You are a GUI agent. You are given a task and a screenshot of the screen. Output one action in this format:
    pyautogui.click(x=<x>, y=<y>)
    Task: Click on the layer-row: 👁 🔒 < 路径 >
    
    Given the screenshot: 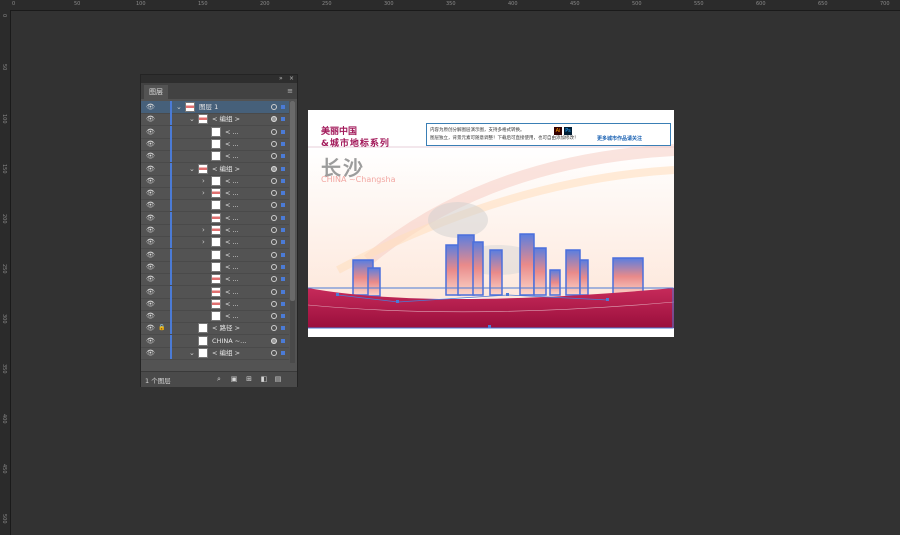 What is the action you would take?
    pyautogui.click(x=215, y=329)
    